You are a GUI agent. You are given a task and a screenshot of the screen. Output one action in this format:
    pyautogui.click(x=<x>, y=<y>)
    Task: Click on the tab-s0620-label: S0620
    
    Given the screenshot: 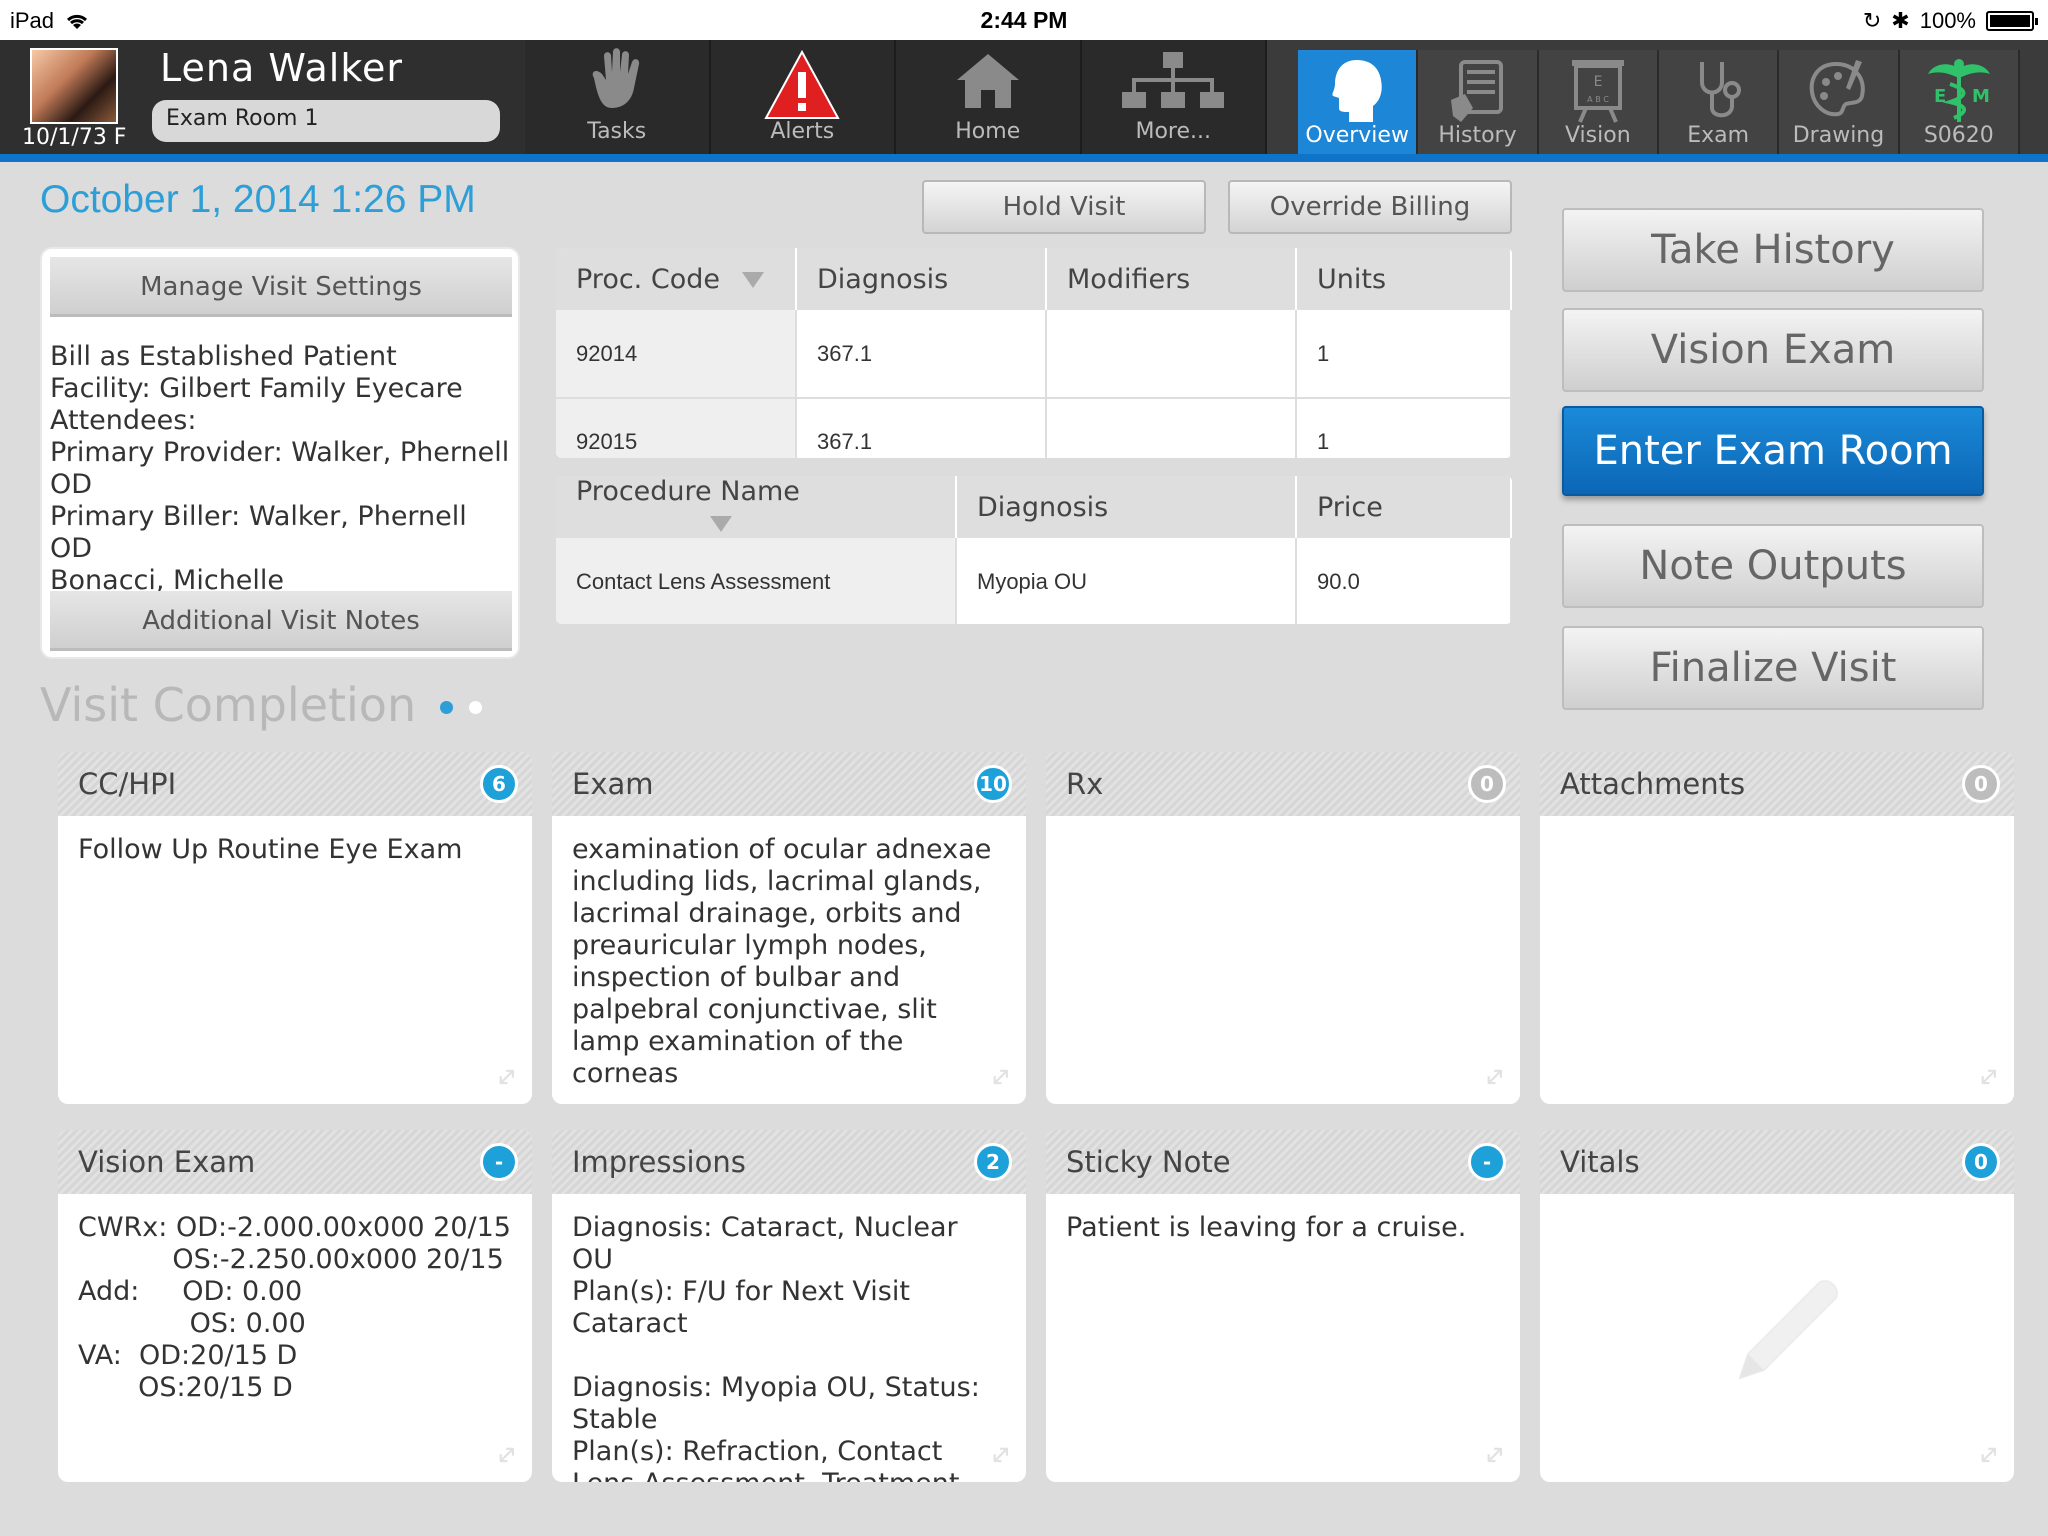 What is the action you would take?
    pyautogui.click(x=1958, y=135)
    